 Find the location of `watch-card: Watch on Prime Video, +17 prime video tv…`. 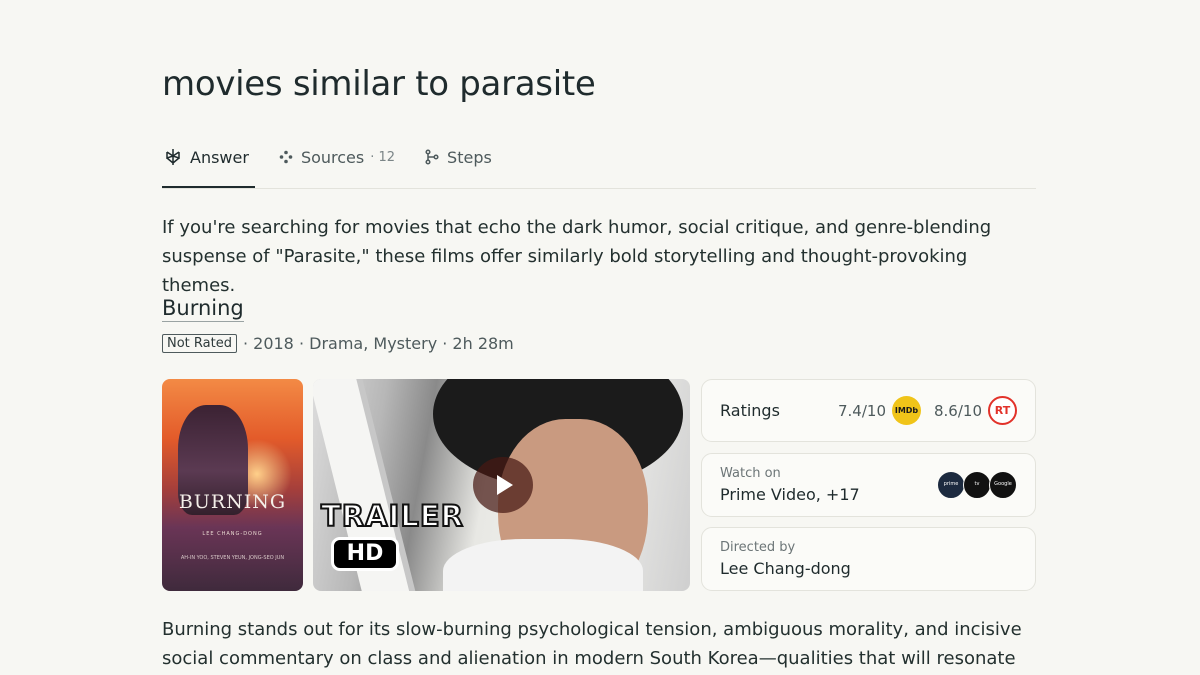

watch-card: Watch on Prime Video, +17 prime video tv… is located at coordinates (868, 485).